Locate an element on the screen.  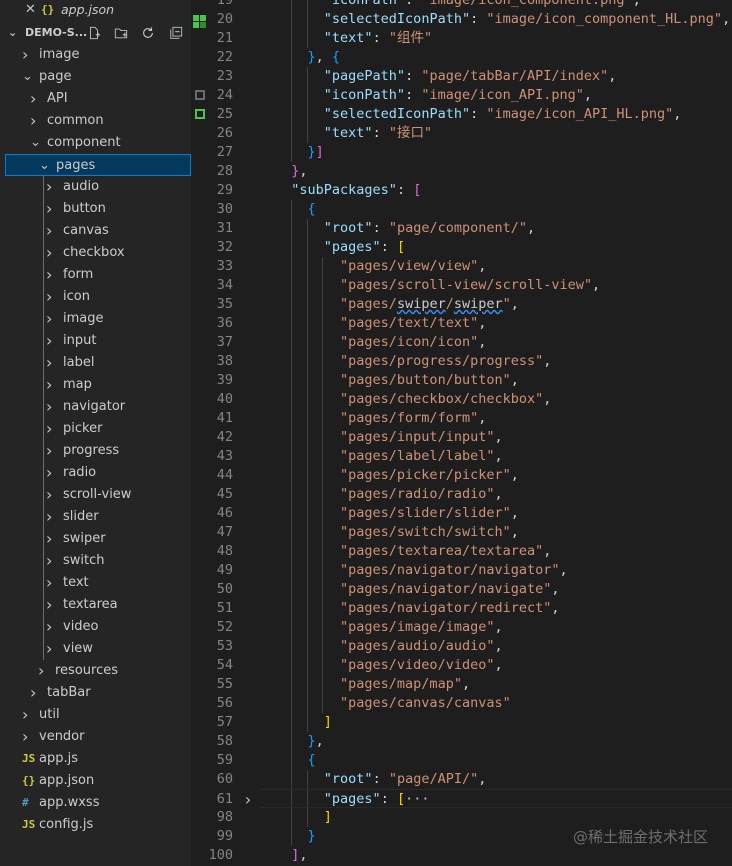
tree-folder-API: › API is located at coordinates (95, 99).